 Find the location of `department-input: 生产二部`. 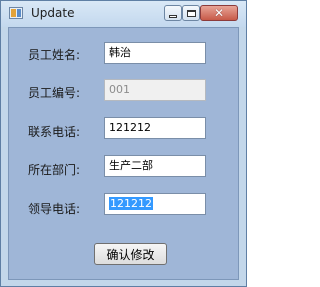

department-input: 生产二部 is located at coordinates (155, 166).